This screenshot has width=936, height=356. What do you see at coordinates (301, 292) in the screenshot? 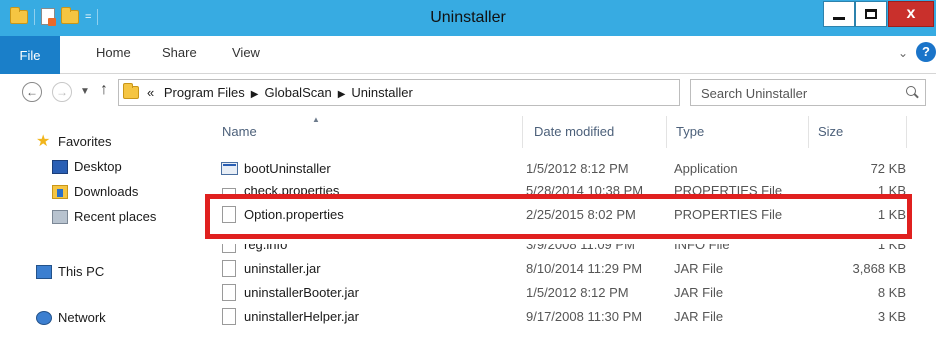
I see `file-name: uninstallerBooter.jar` at bounding box center [301, 292].